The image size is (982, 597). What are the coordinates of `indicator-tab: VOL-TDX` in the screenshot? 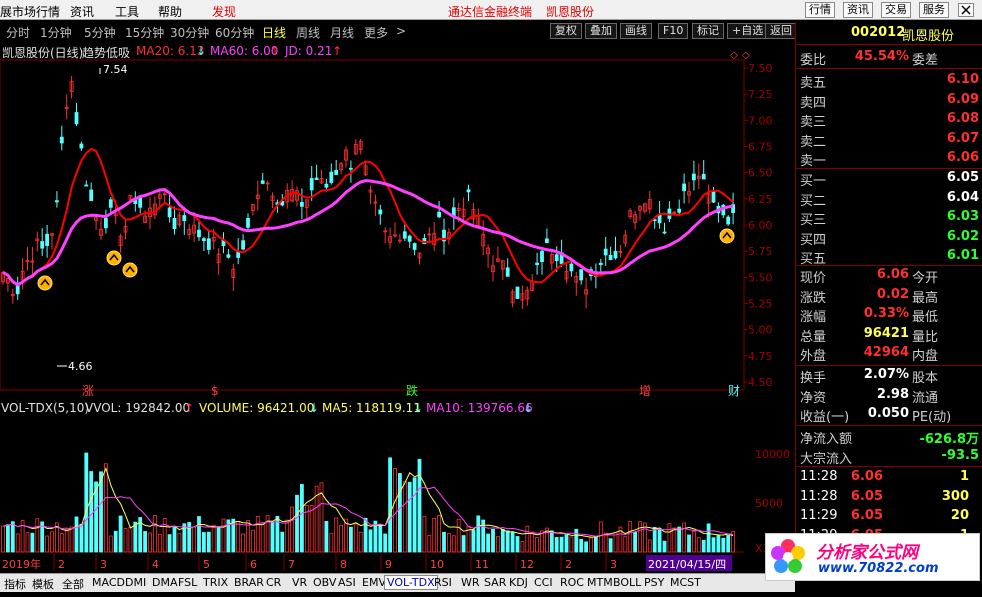 It's located at (411, 582).